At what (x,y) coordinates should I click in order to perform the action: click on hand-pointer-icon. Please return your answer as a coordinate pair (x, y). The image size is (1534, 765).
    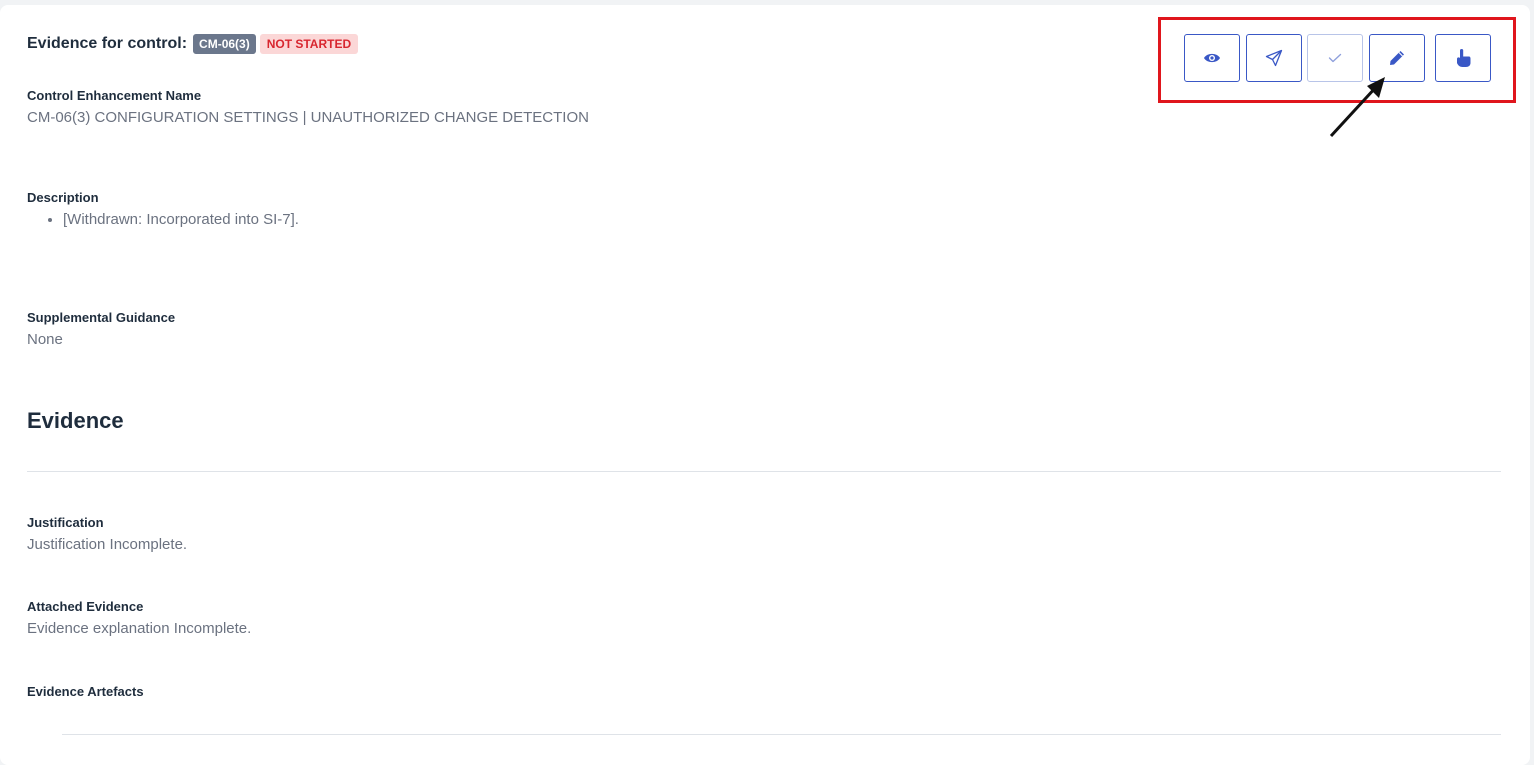
    Looking at the image, I should click on (1463, 58).